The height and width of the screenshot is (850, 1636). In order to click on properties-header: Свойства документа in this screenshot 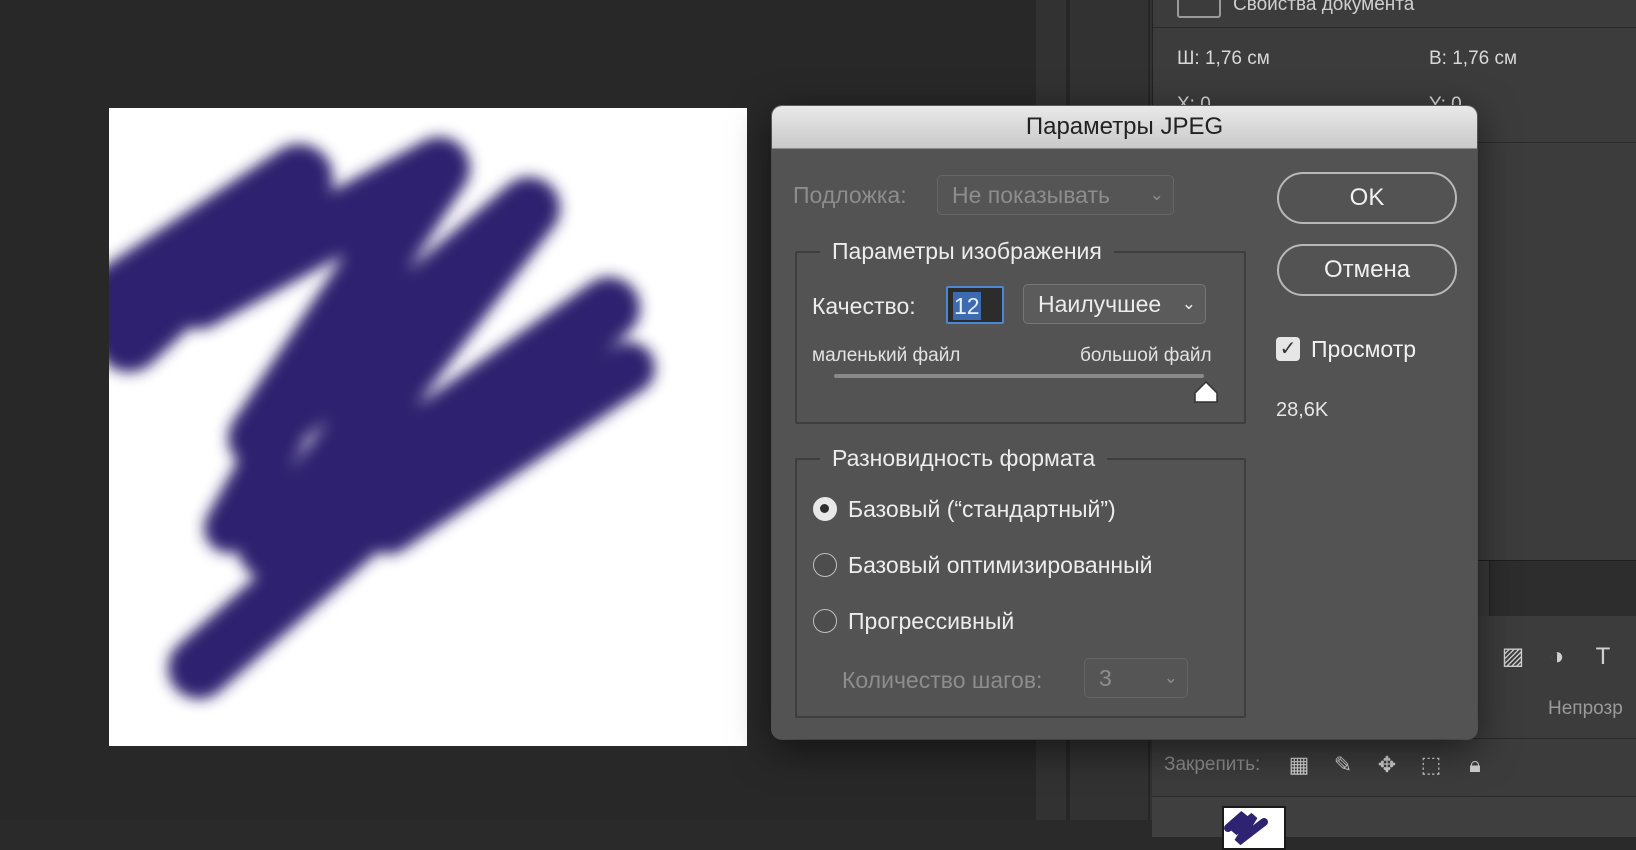, I will do `click(1324, 7)`.